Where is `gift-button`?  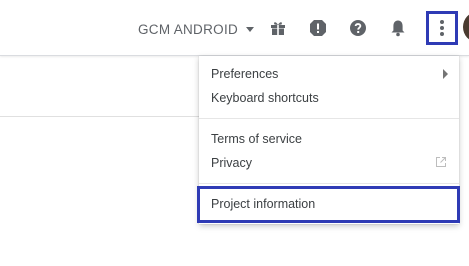 gift-button is located at coordinates (278, 28).